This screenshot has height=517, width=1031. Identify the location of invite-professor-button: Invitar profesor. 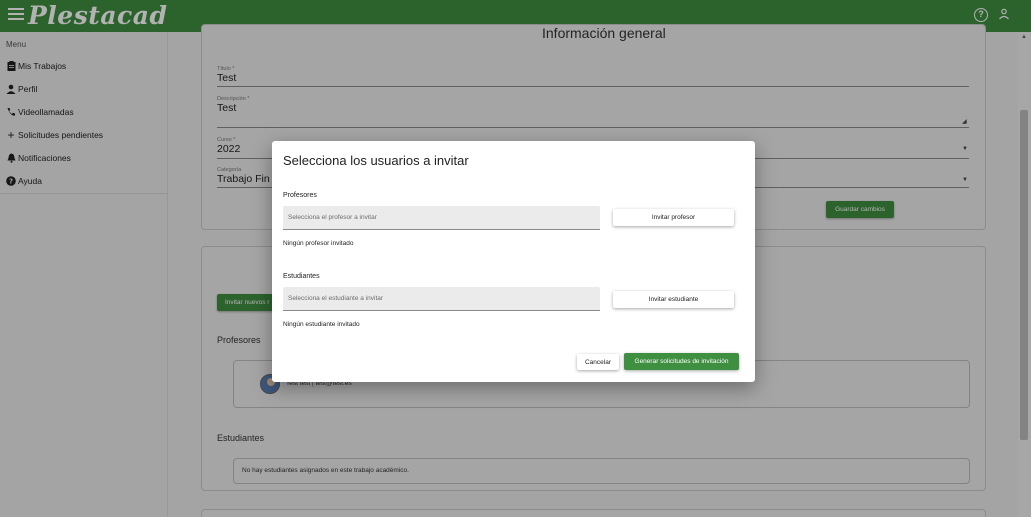
(673, 217).